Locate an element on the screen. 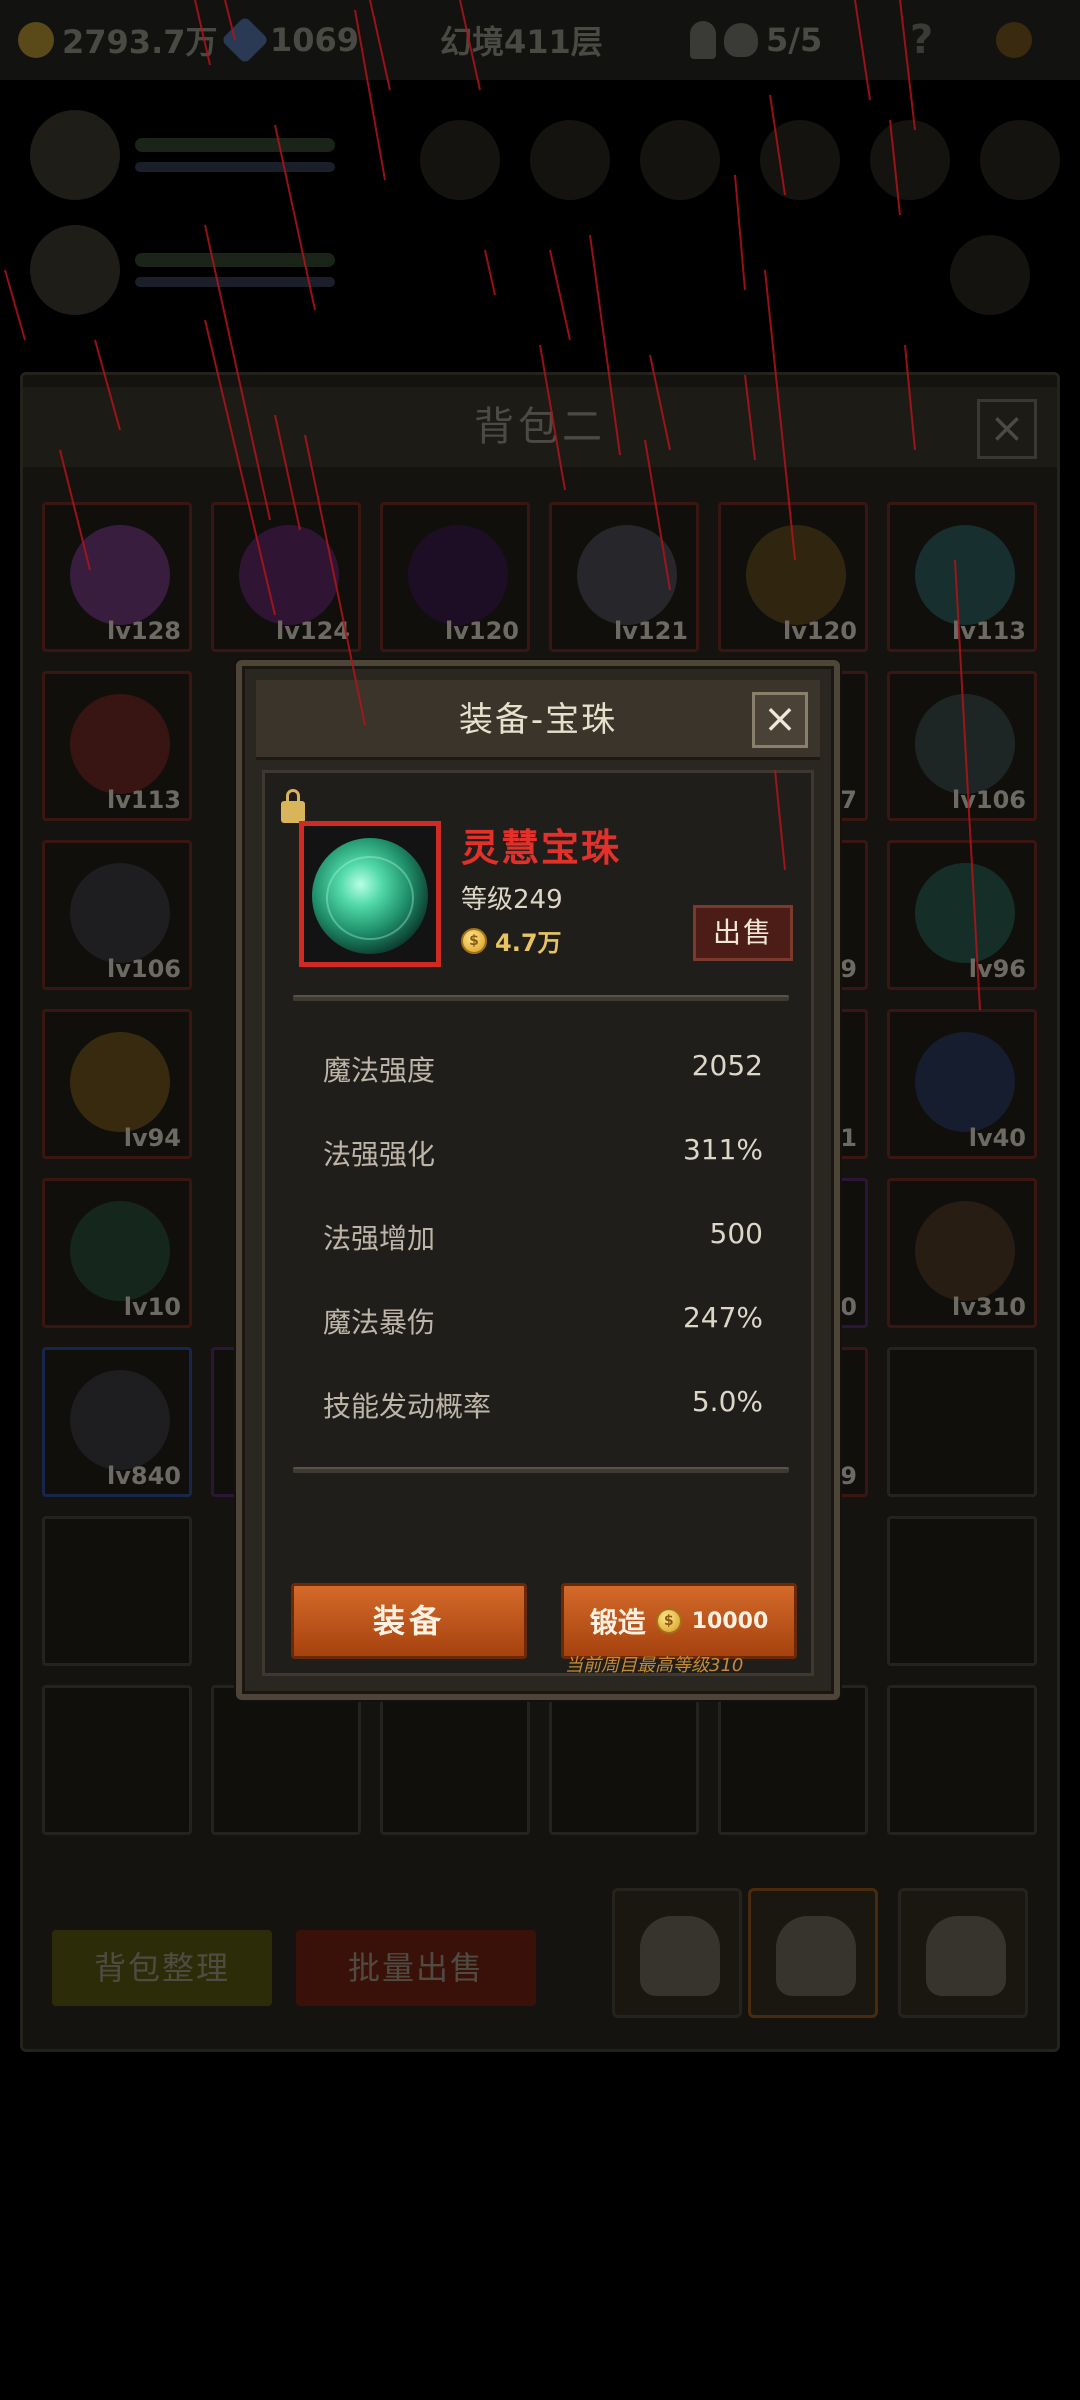  dark-orb-icon is located at coordinates (458, 575).